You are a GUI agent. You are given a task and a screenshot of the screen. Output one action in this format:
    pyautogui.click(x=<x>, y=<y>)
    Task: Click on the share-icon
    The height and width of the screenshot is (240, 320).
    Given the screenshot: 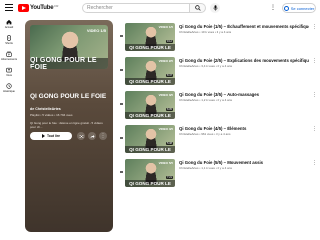 What is the action you would take?
    pyautogui.click(x=92, y=136)
    